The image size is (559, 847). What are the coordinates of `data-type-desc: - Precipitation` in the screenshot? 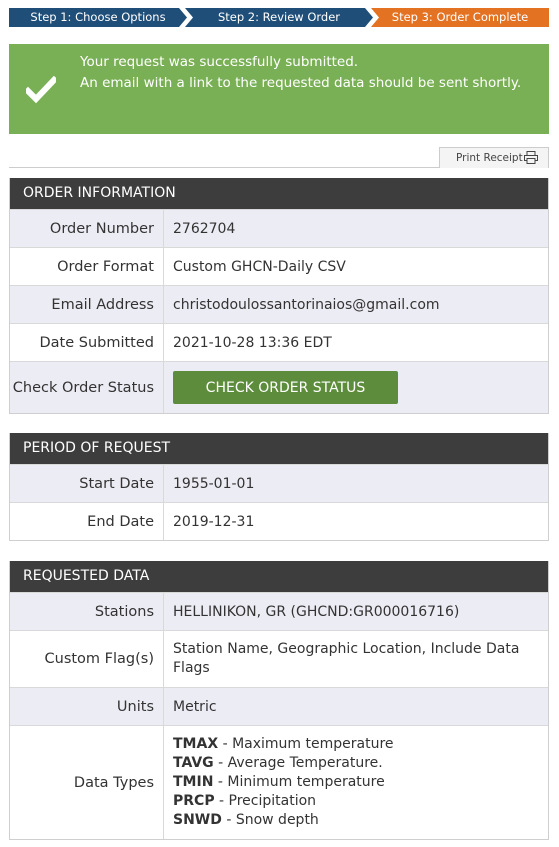 It's located at (265, 801).